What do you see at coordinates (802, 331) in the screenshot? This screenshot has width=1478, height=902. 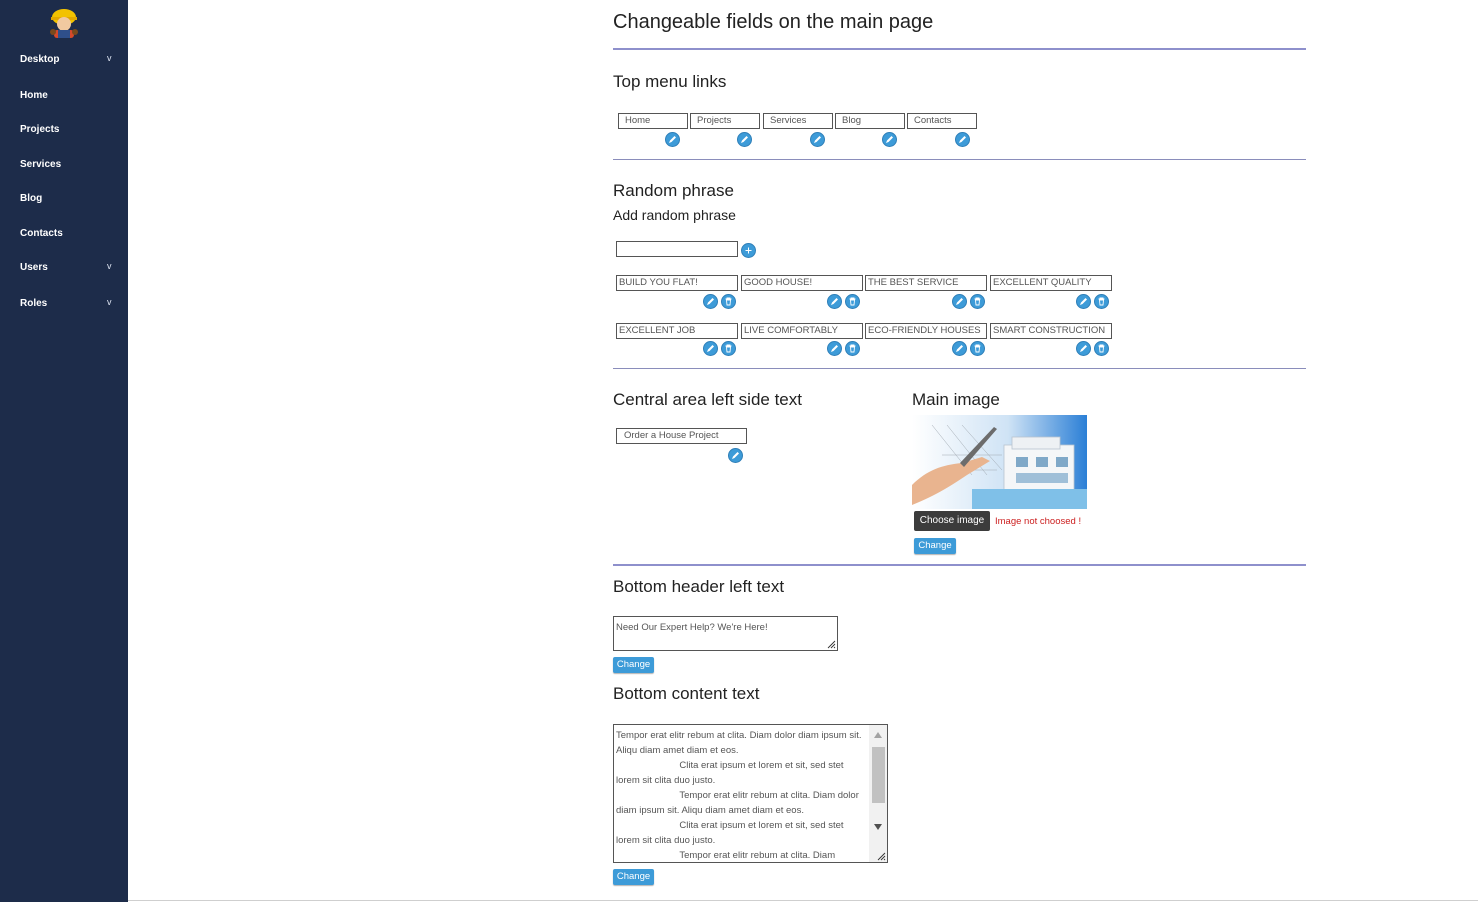 I see `phrase-input: LIVE COMFORTABLY` at bounding box center [802, 331].